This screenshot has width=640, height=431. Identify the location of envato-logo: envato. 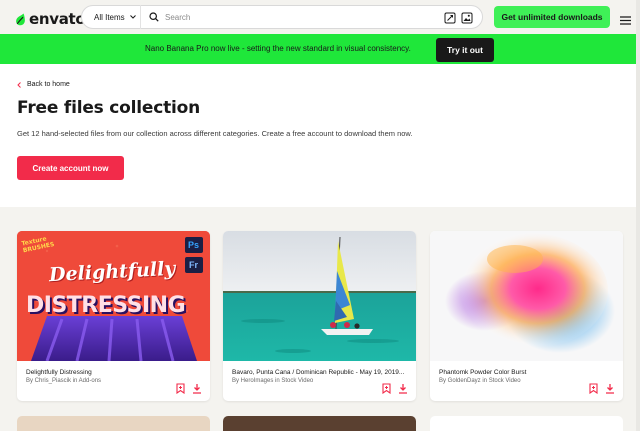
(50, 19).